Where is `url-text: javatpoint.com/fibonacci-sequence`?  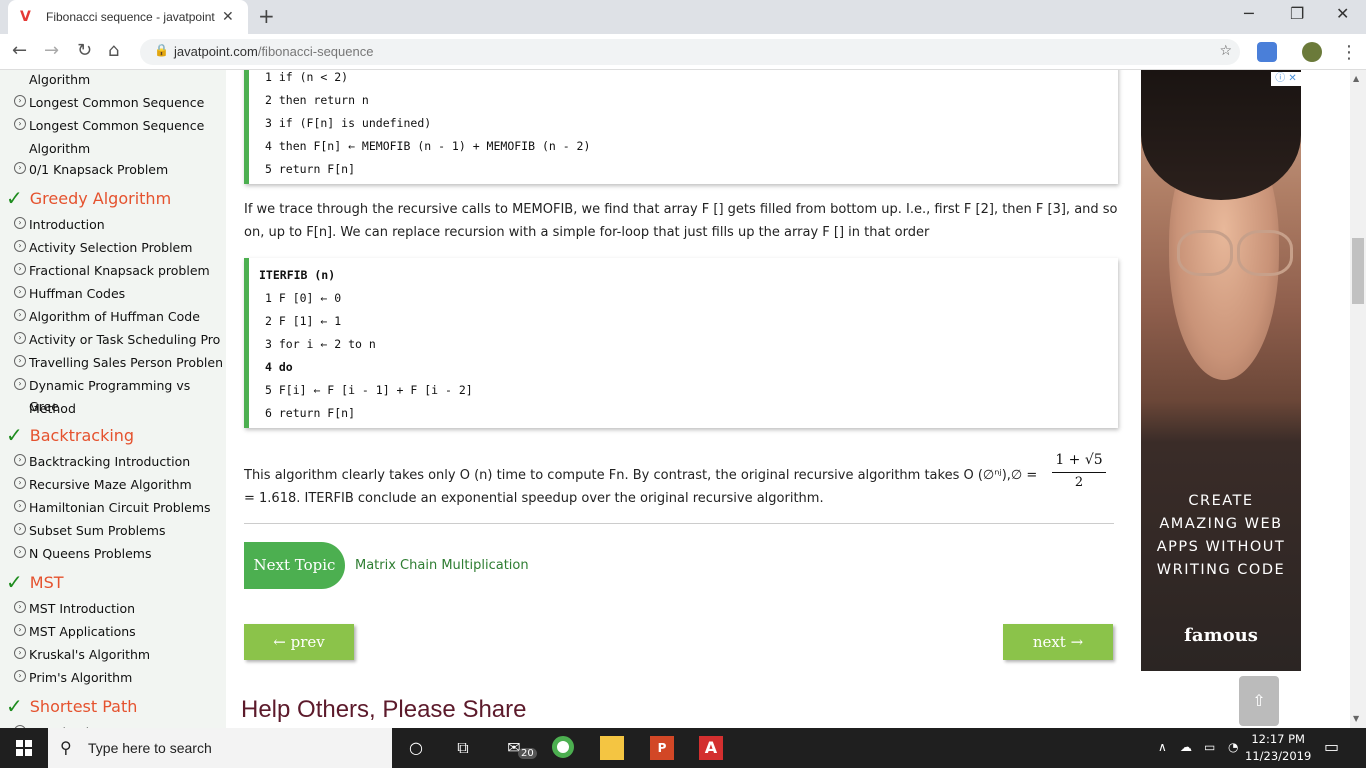
url-text: javatpoint.com/fibonacci-sequence is located at coordinates (273, 51).